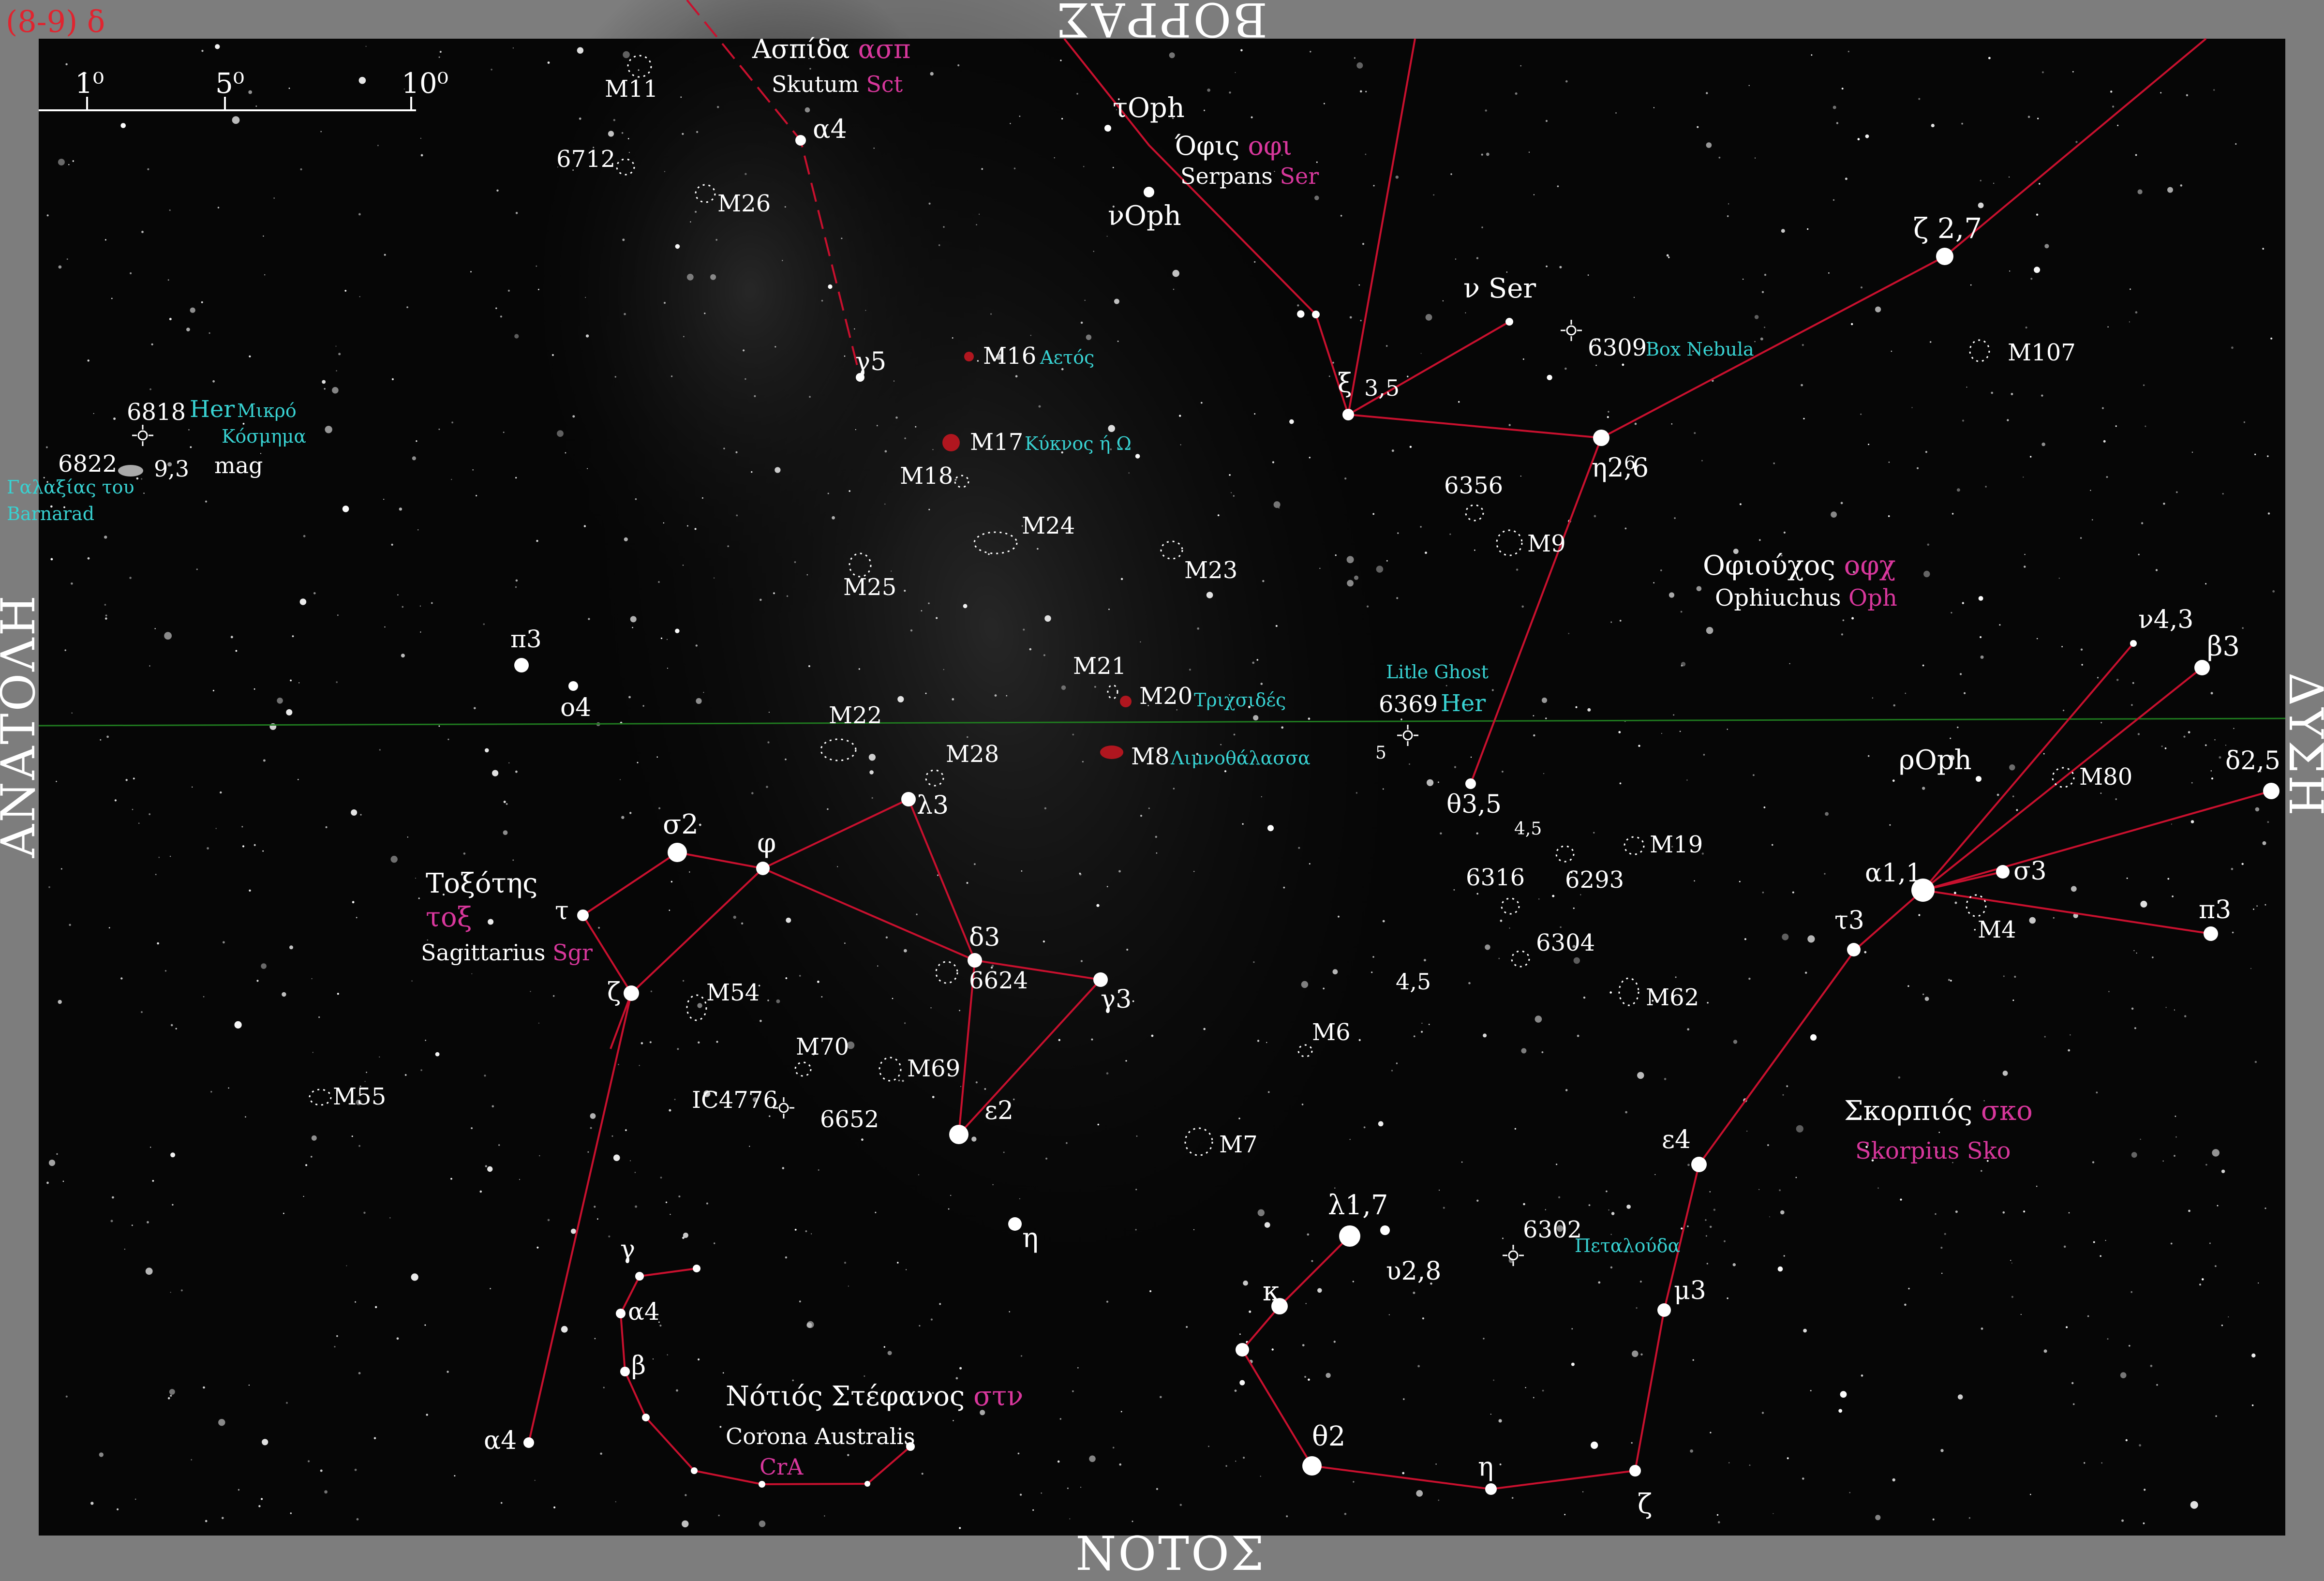 Image resolution: width=2324 pixels, height=1581 pixels. I want to click on star-label: β, so click(638, 1365).